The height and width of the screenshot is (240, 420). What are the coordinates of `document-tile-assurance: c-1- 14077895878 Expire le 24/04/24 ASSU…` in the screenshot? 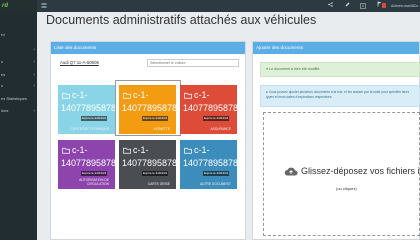 It's located at (208, 109).